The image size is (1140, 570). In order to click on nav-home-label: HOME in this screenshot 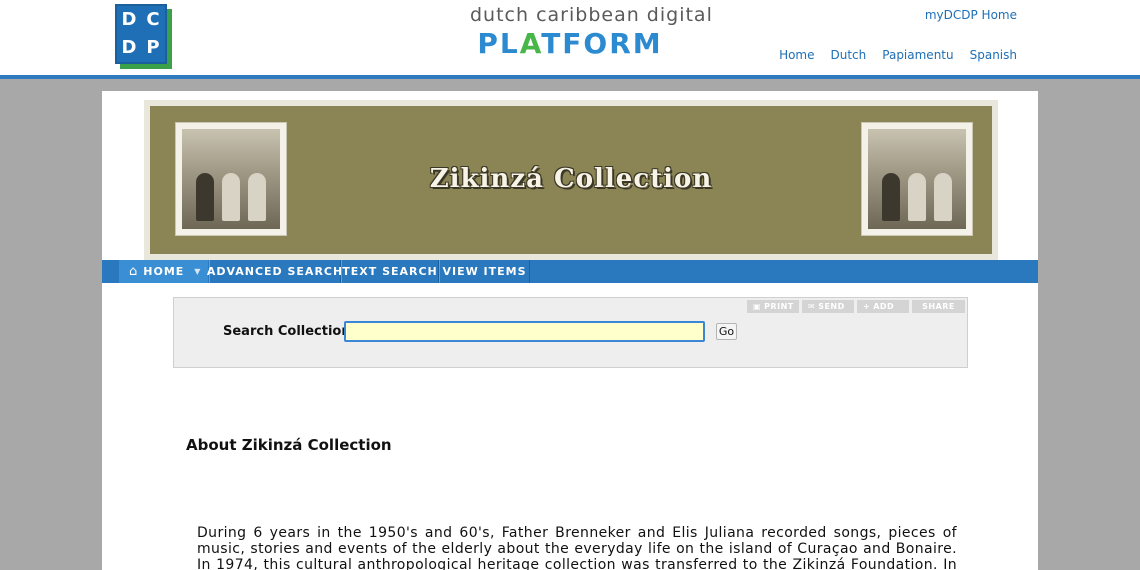, I will do `click(164, 271)`.